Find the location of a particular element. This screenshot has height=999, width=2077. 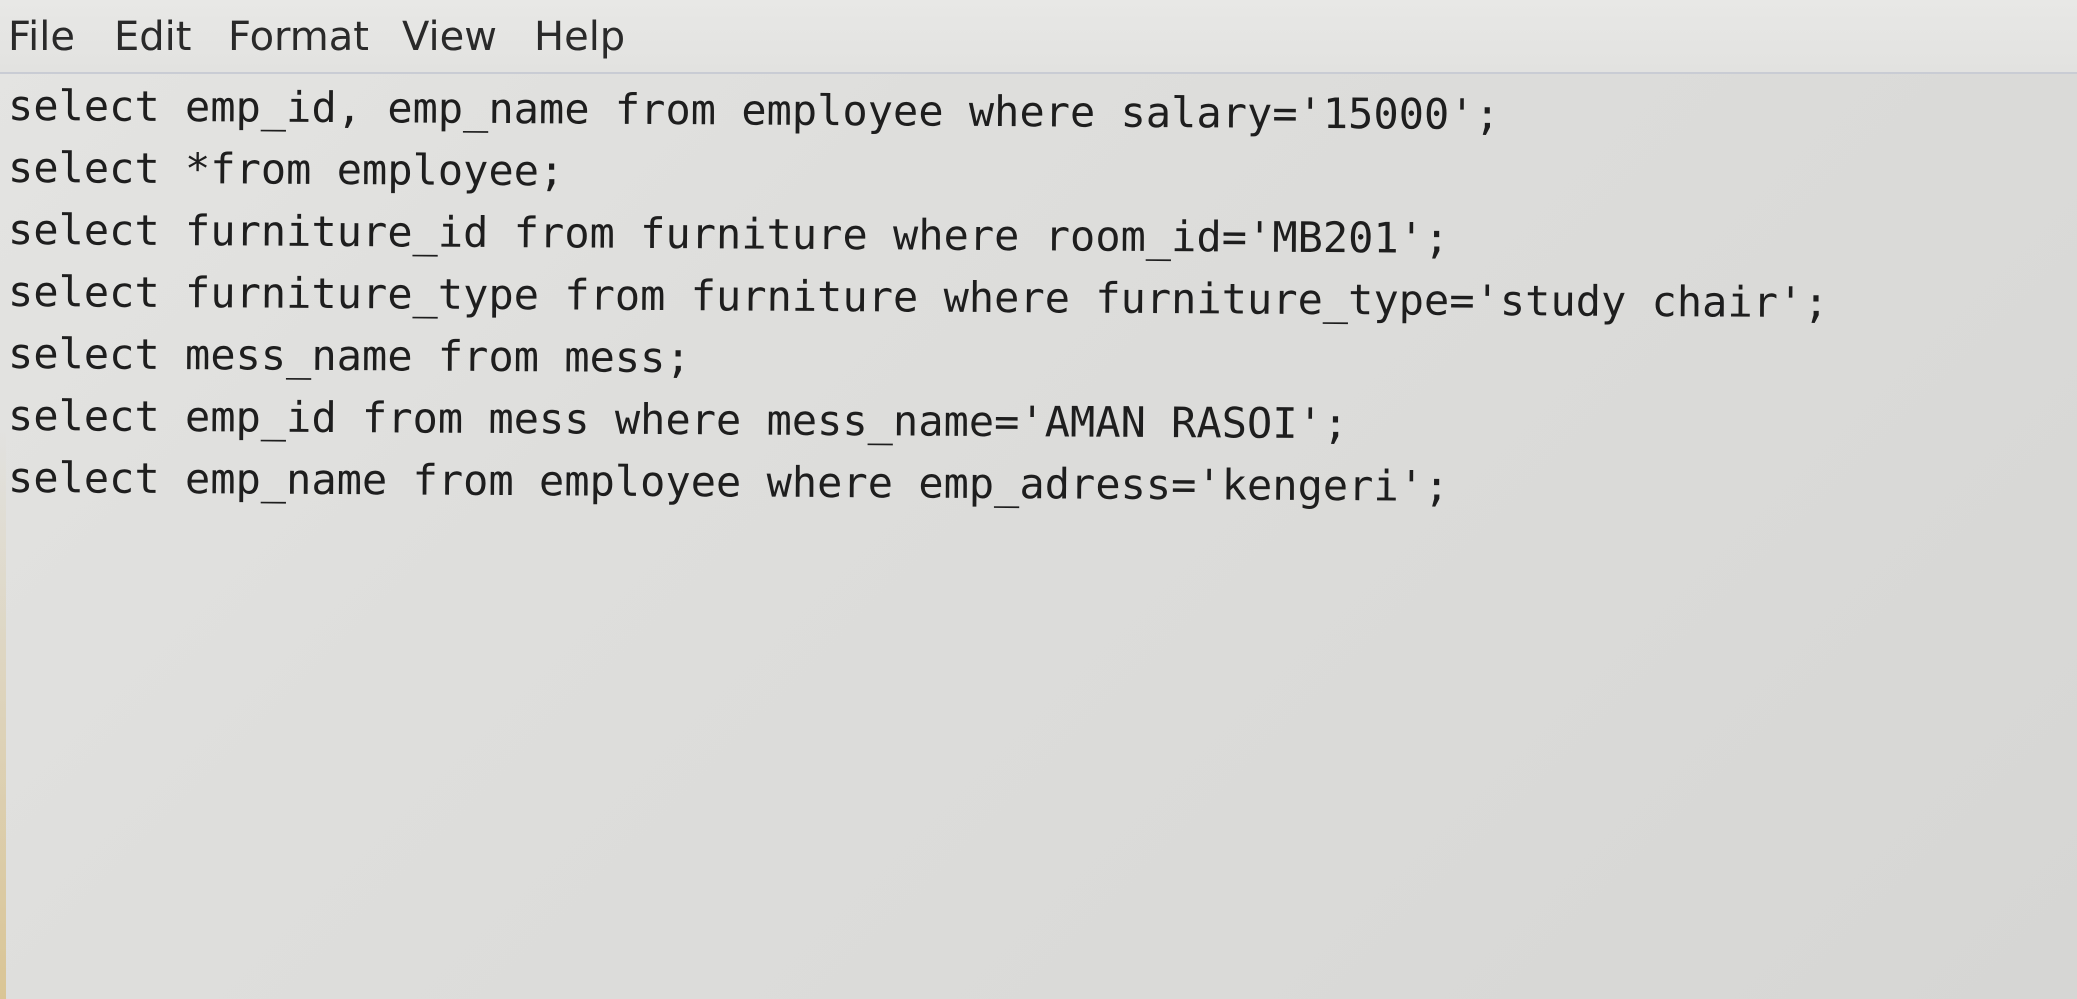

code-line-5: select mess_name from mess; is located at coordinates (349, 356).